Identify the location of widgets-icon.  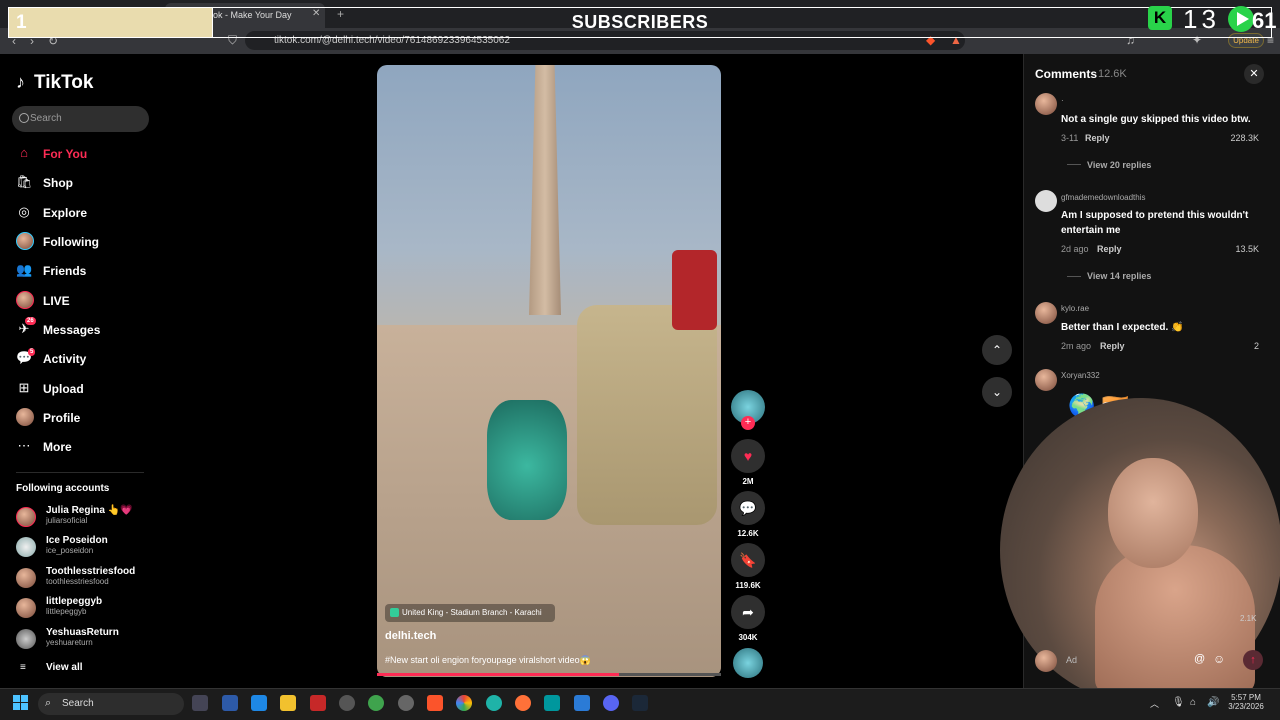
(200, 703).